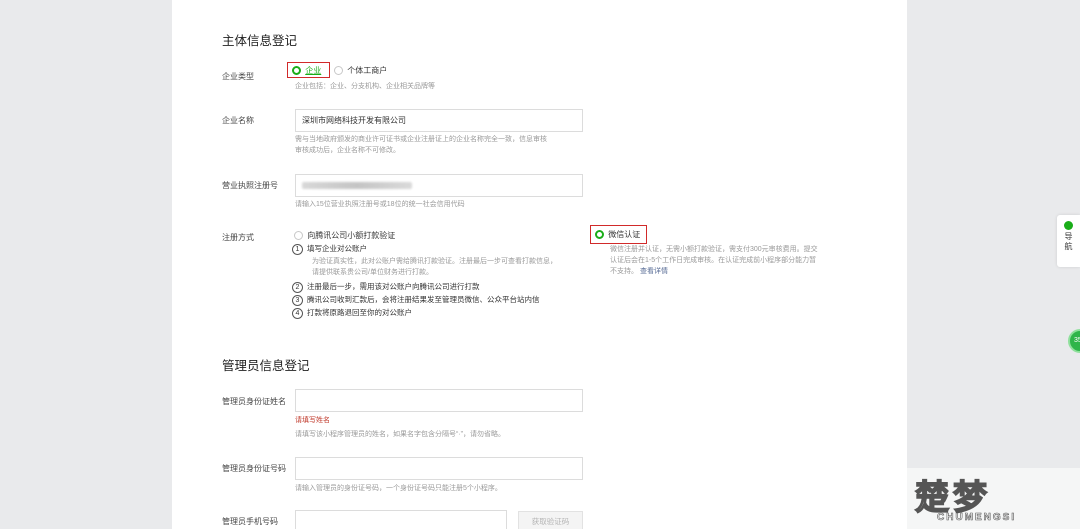  I want to click on radio-company: 企业, so click(306, 70).